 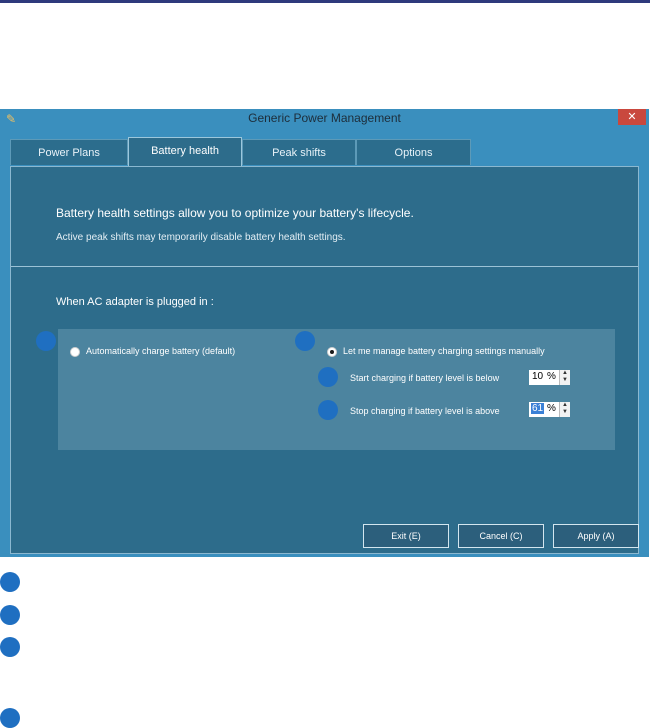 I want to click on stop-level-field: 61 %, so click(x=544, y=409).